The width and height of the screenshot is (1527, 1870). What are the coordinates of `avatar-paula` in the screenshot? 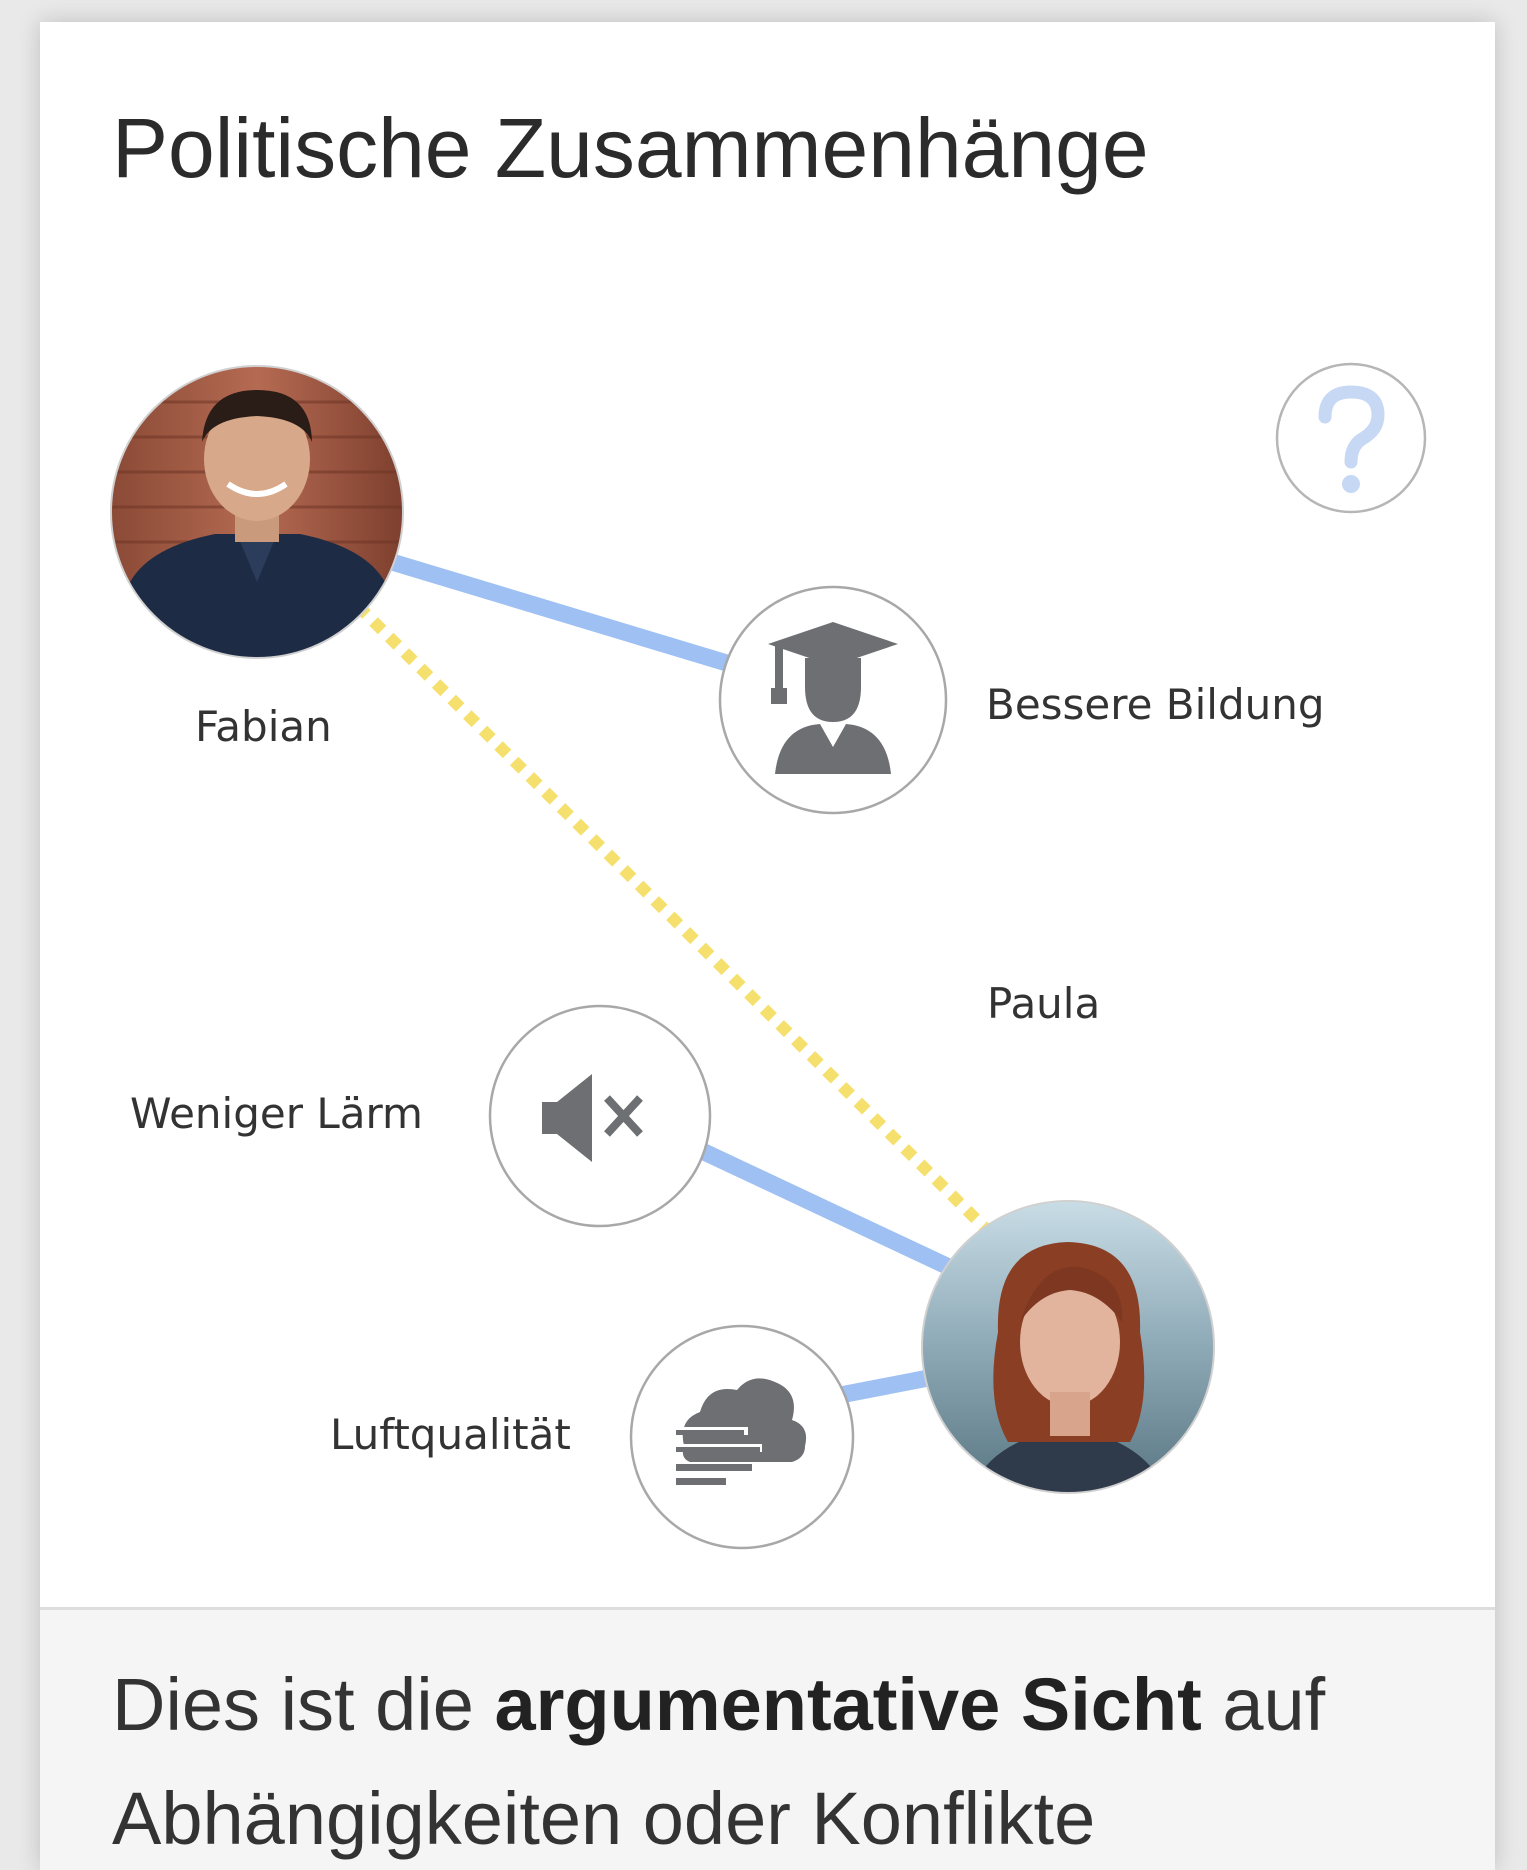 It's located at (1068, 1348).